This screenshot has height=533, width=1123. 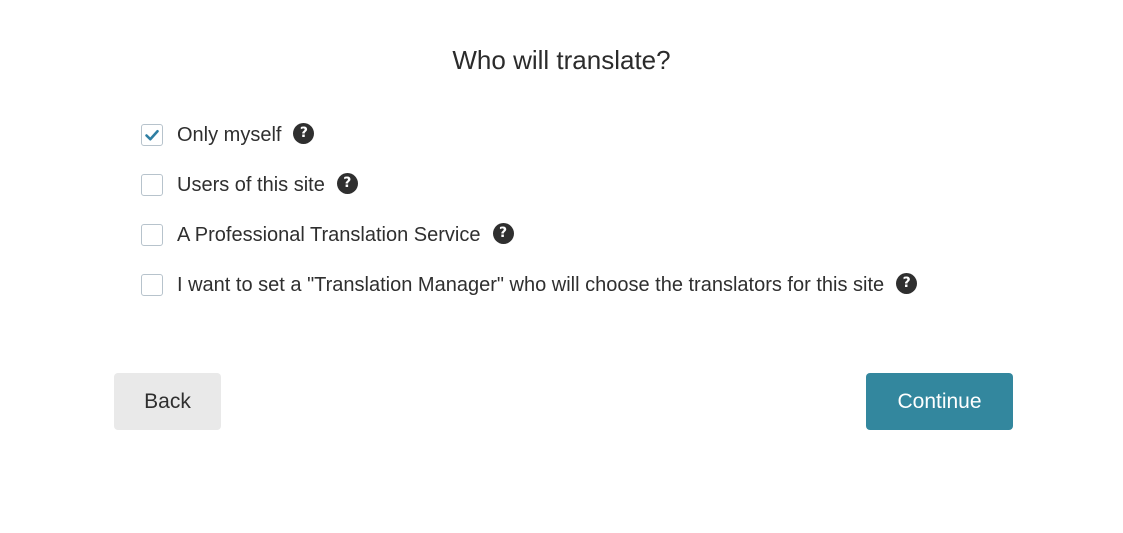 What do you see at coordinates (229, 135) in the screenshot?
I see `option-label: Only myself` at bounding box center [229, 135].